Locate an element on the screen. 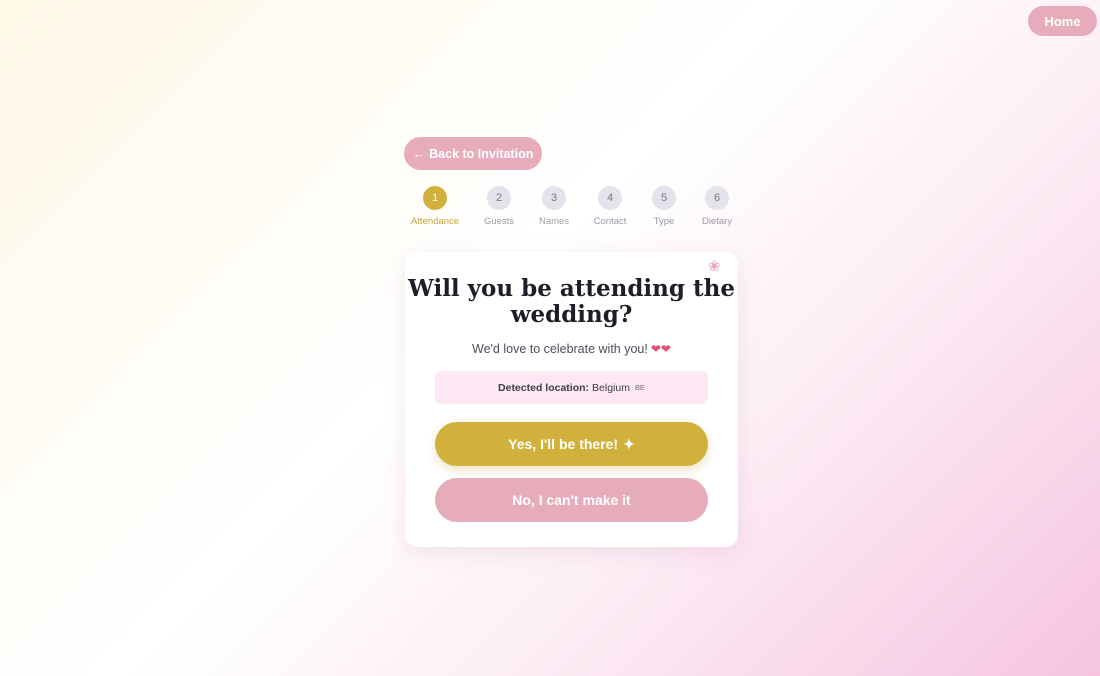 This screenshot has width=1100, height=676. step-label: Names is located at coordinates (554, 221).